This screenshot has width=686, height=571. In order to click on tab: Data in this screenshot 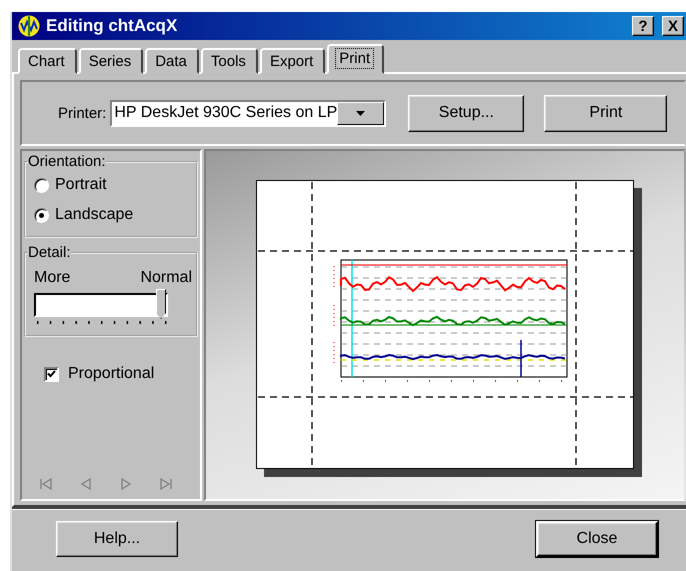, I will do `click(172, 61)`.